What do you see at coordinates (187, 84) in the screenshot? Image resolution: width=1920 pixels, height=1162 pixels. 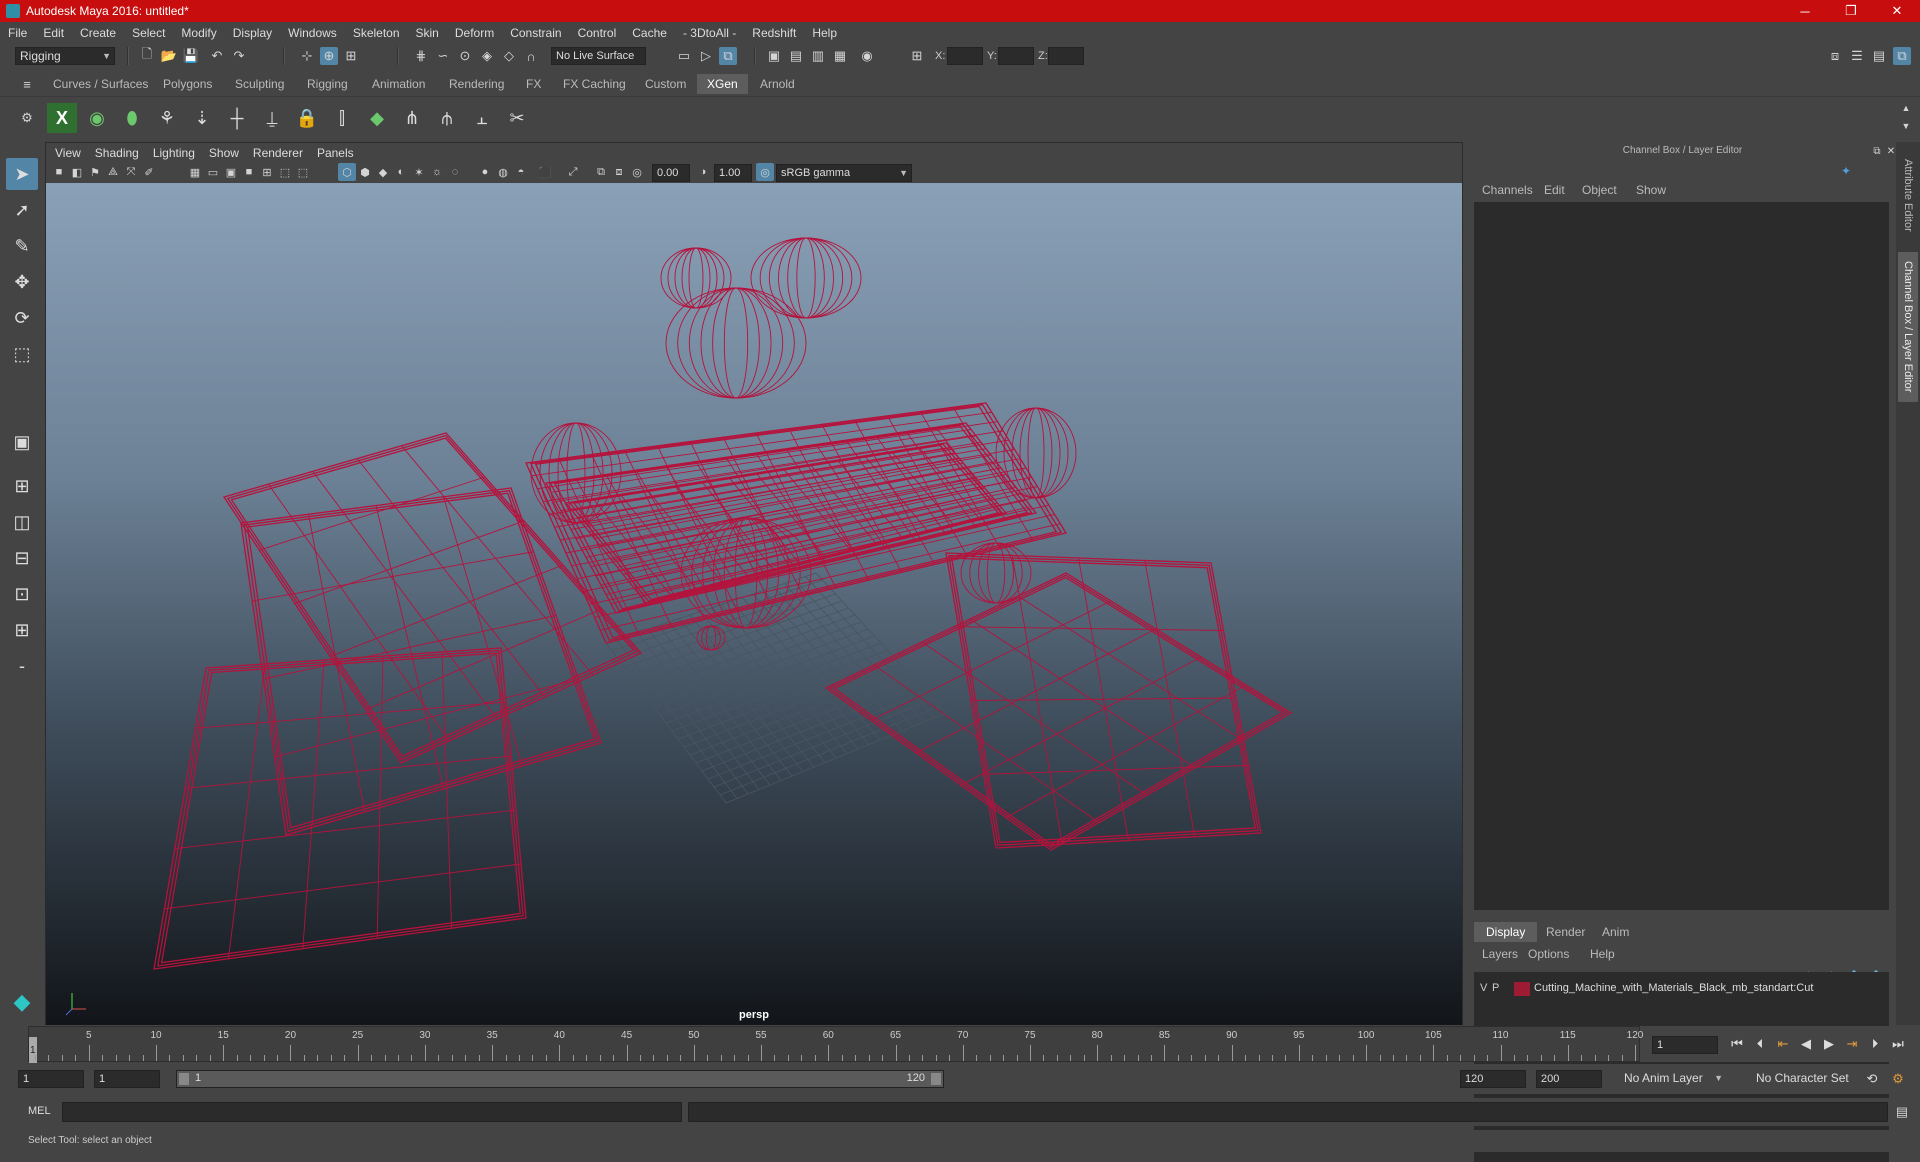 I see `shelf-tab-polygons: Polygons` at bounding box center [187, 84].